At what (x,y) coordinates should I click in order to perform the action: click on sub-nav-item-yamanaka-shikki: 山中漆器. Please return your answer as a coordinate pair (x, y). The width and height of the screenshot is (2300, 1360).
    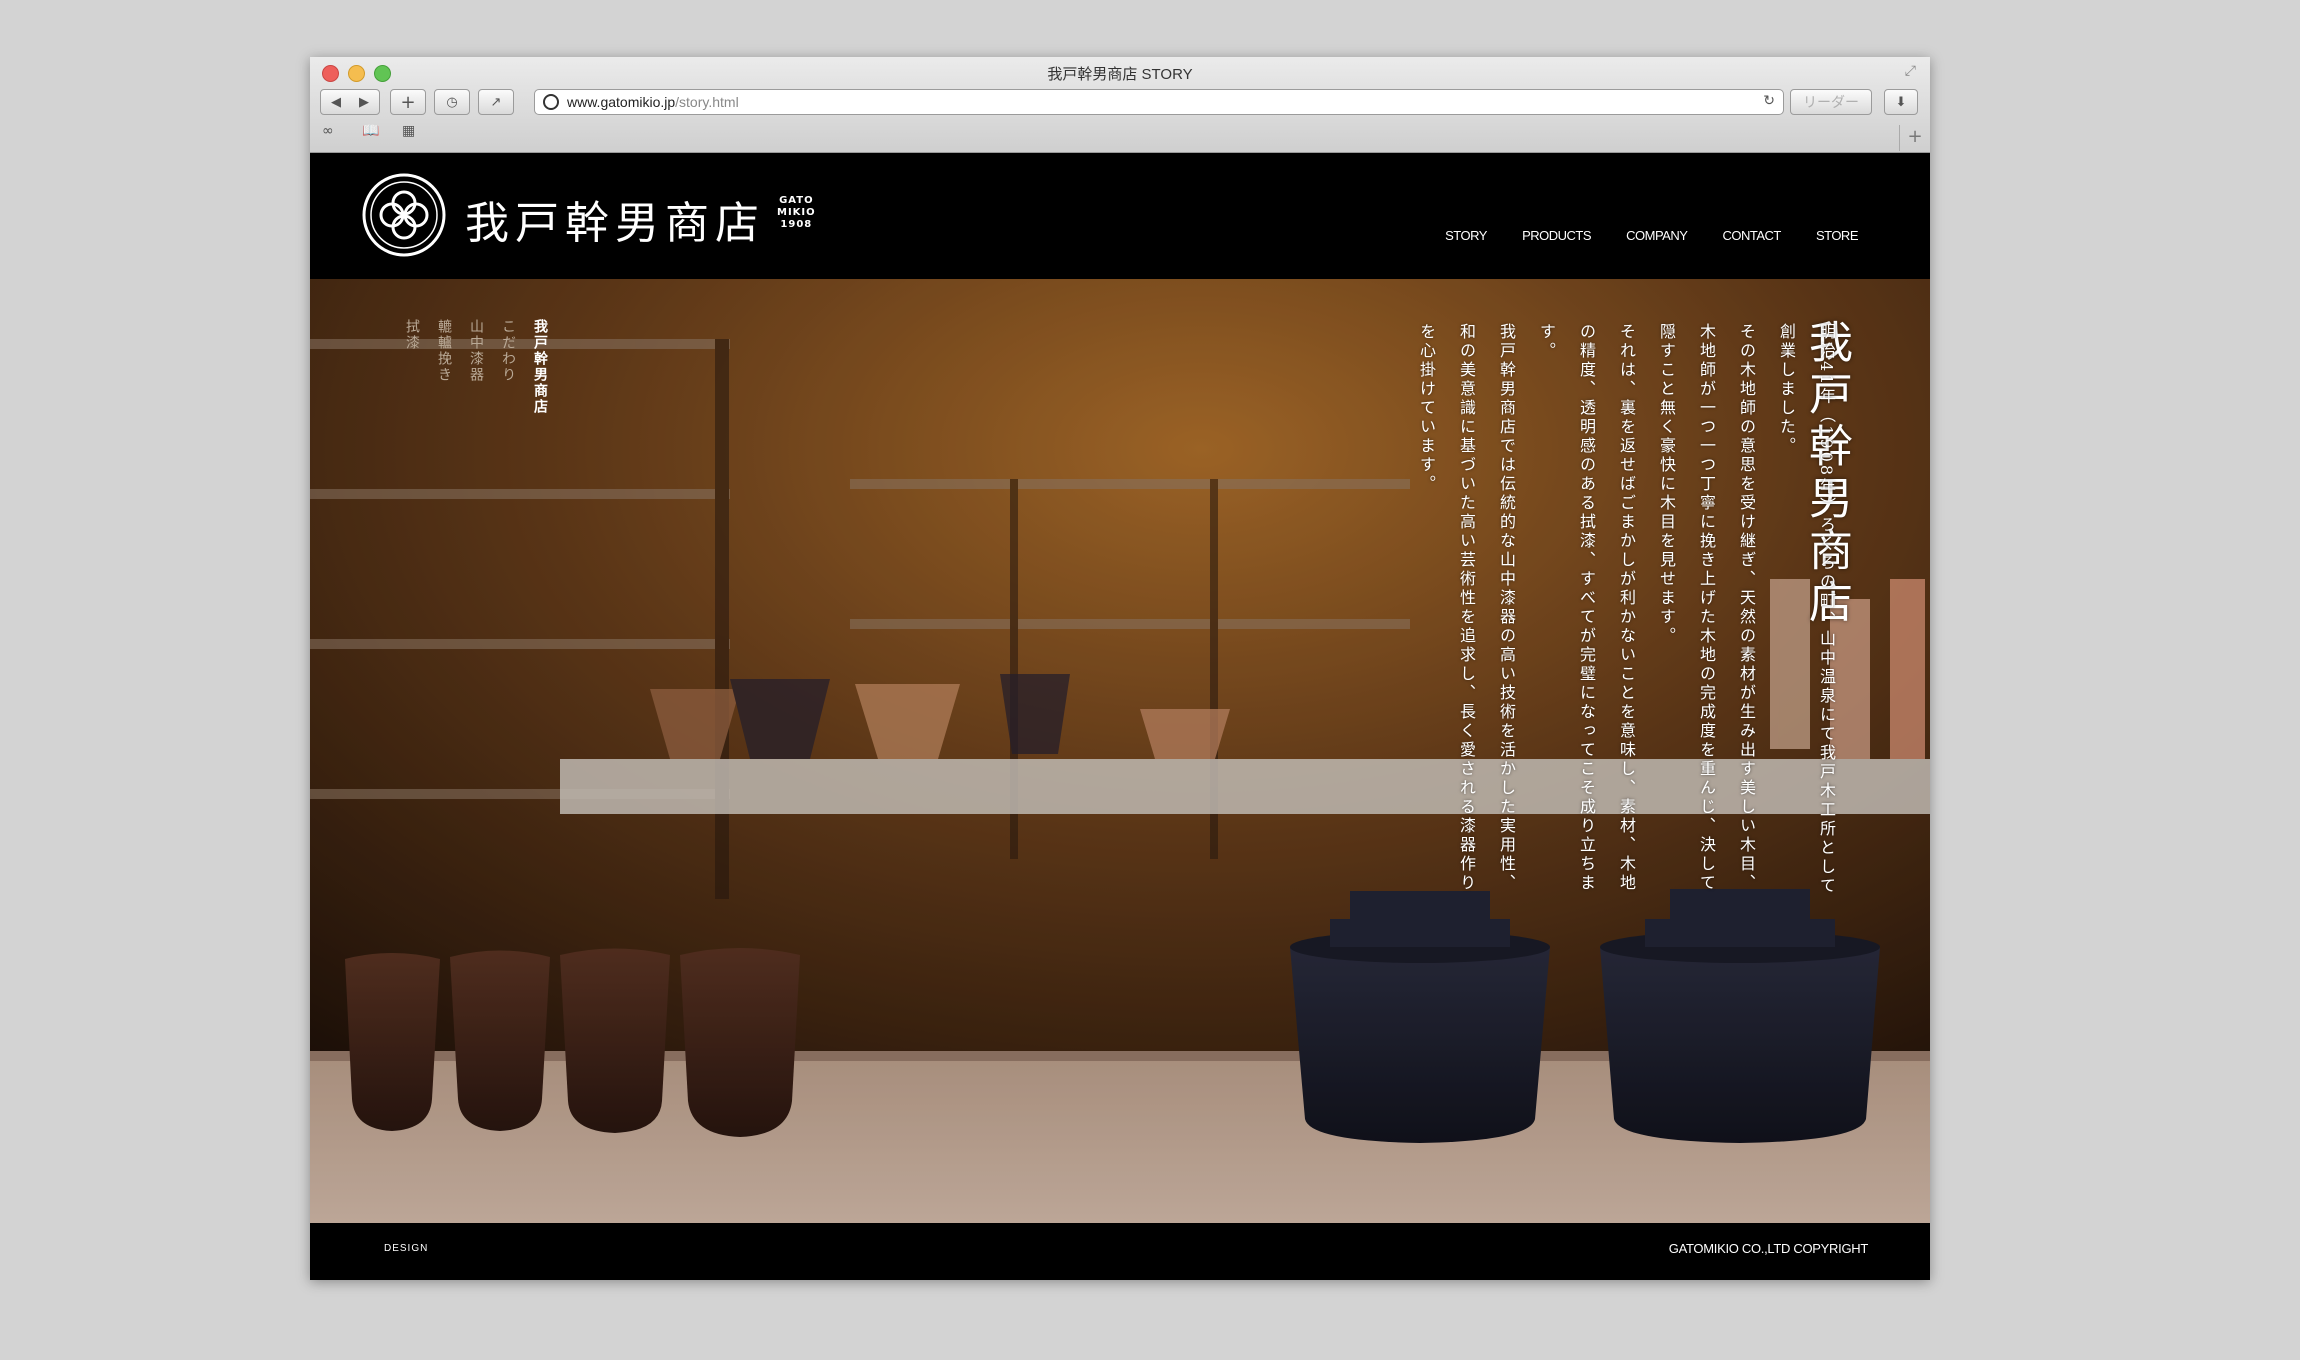
    Looking at the image, I should click on (476, 351).